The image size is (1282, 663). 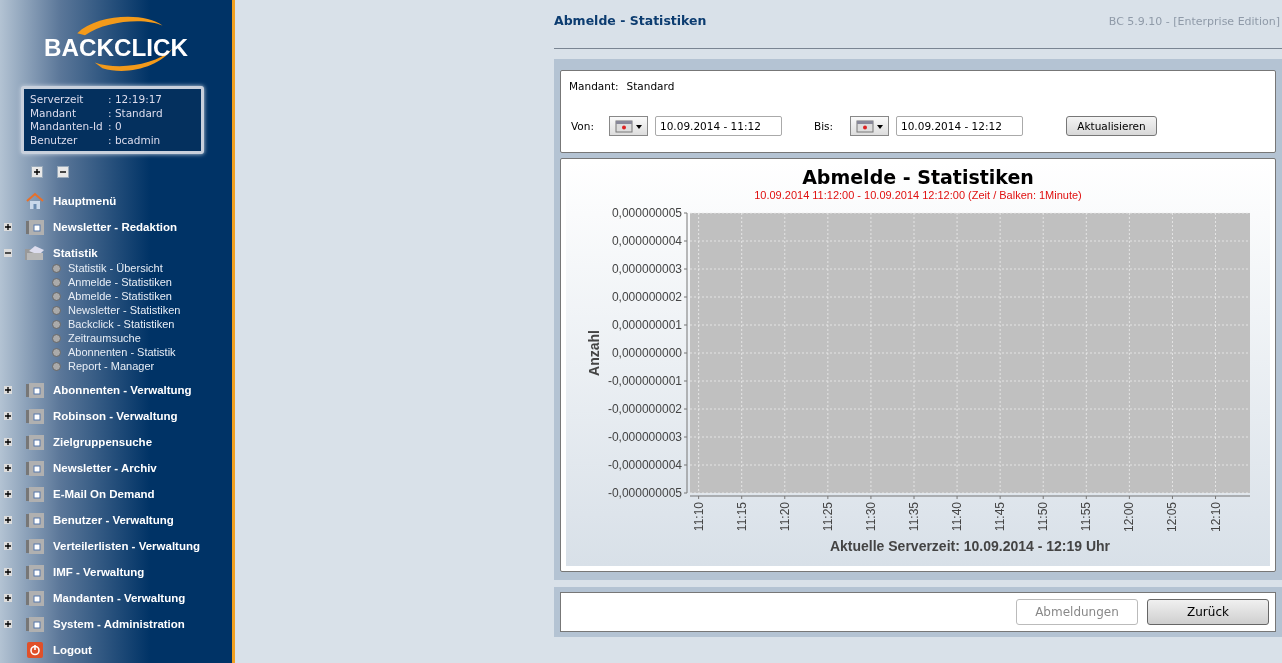 What do you see at coordinates (115, 268) in the screenshot?
I see `submenu-item: Statistik - Übersicht` at bounding box center [115, 268].